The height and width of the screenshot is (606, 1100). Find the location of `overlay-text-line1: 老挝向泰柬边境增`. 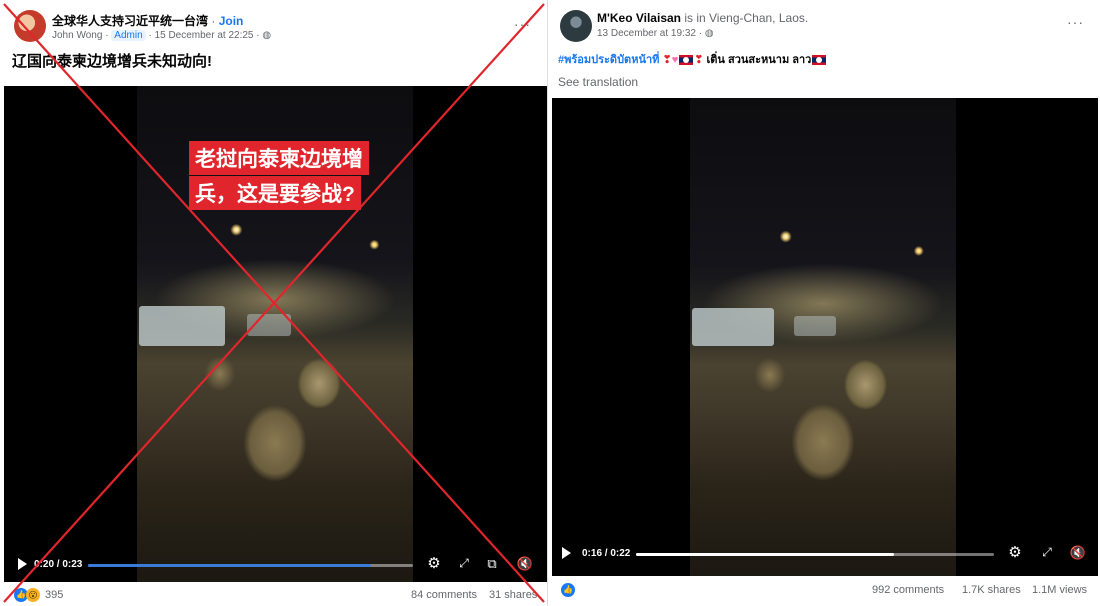

overlay-text-line1: 老挝向泰柬边境增 is located at coordinates (279, 158).